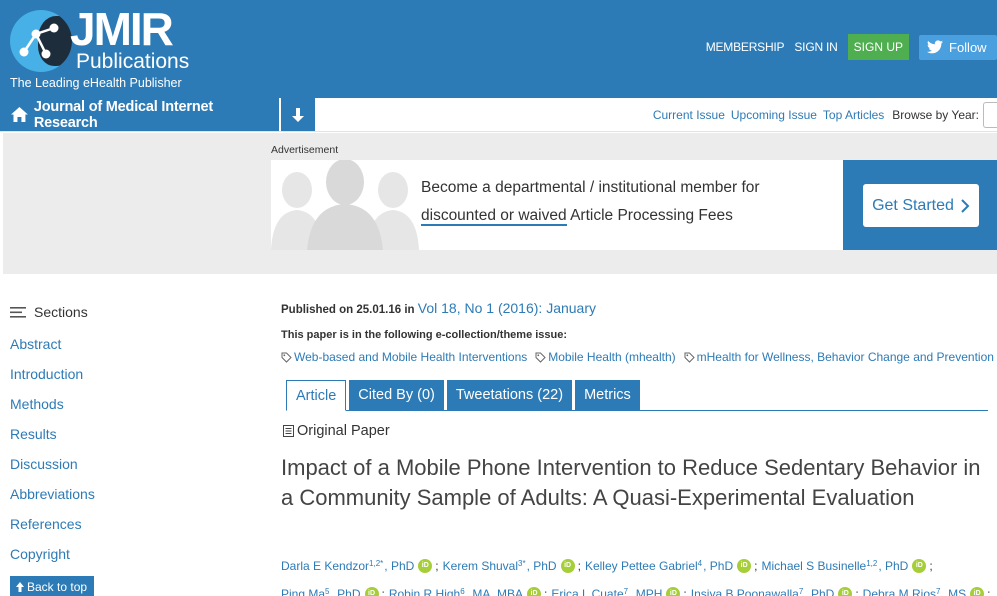  Describe the element at coordinates (316, 395) in the screenshot. I see `tab-article: Article` at that location.